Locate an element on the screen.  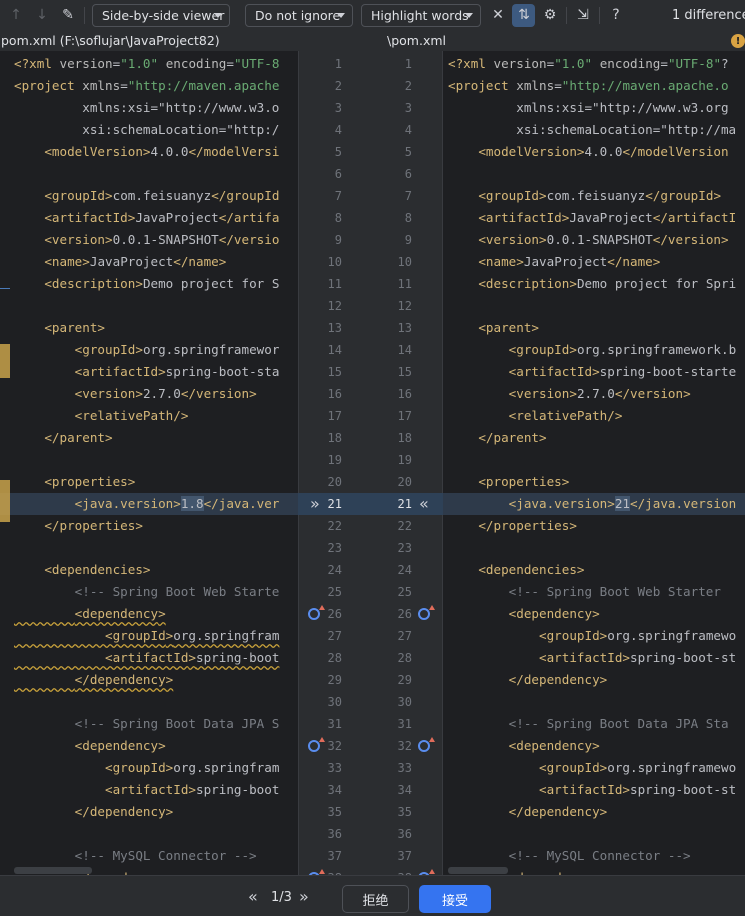
right-line-number: 1 is located at coordinates (408, 64).